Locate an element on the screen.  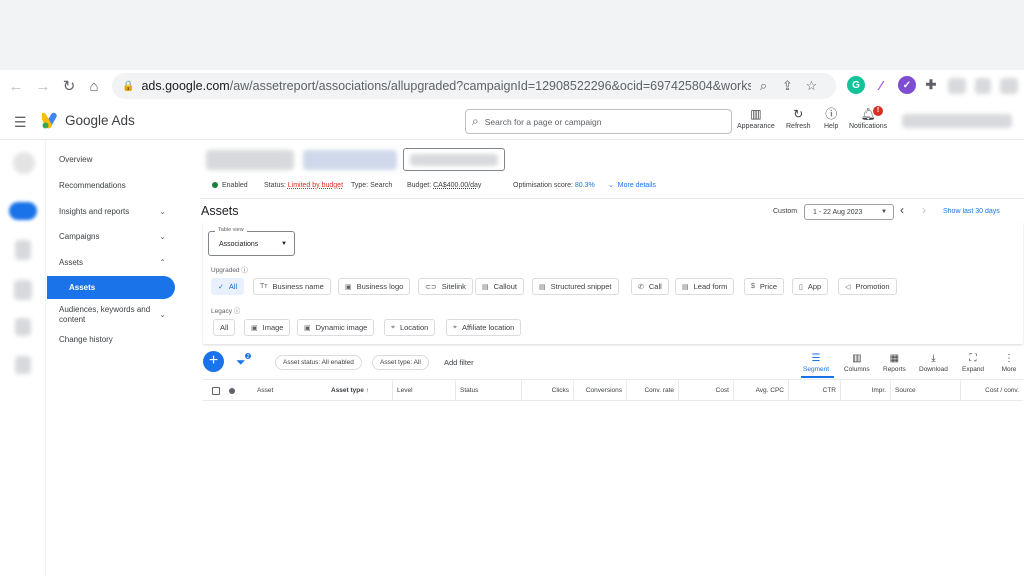
reports-button: ▦ Reports is located at coordinates (894, 362).